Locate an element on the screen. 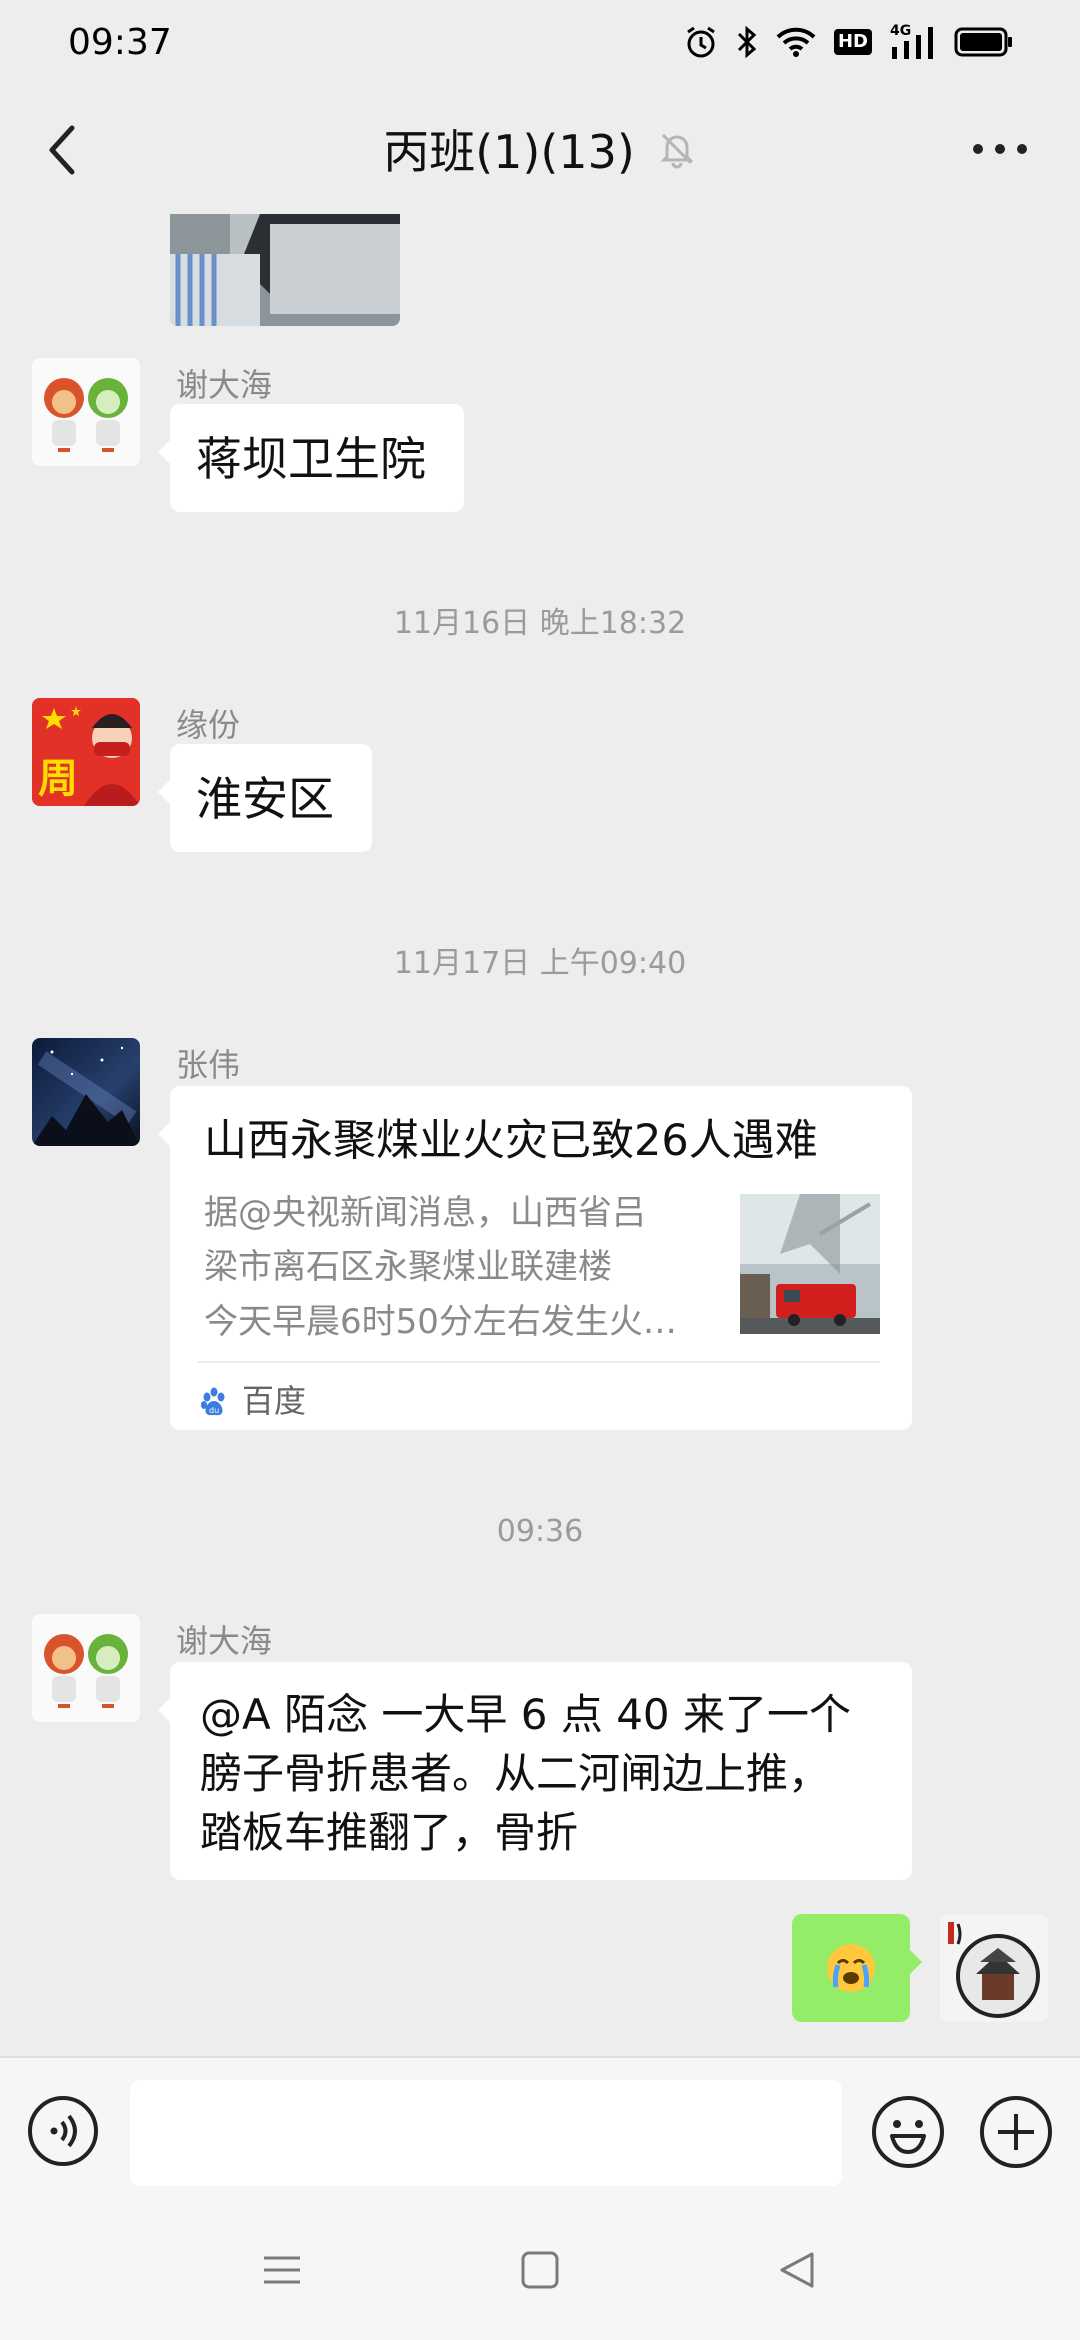  message-input-bar is located at coordinates (540, 2129).